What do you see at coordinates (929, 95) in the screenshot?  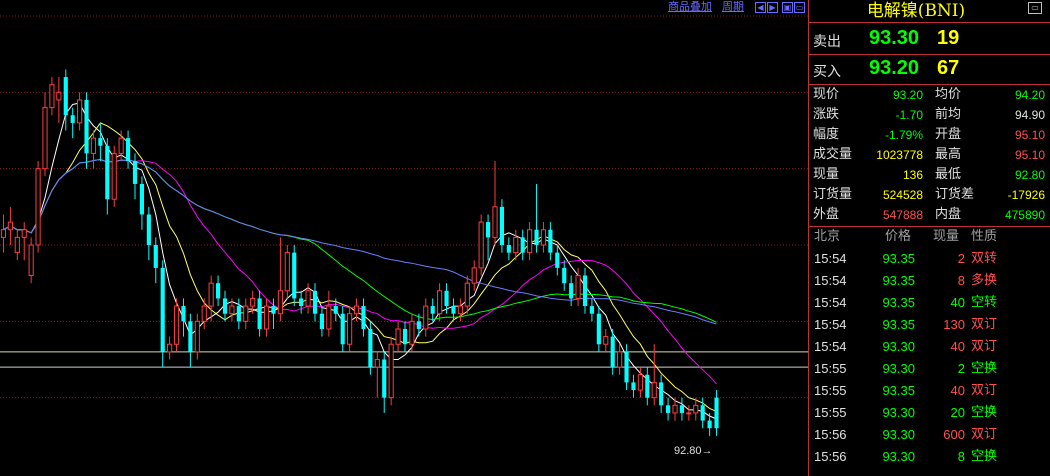 I see `stat-row: 现价 93.20 均价 94.20` at bounding box center [929, 95].